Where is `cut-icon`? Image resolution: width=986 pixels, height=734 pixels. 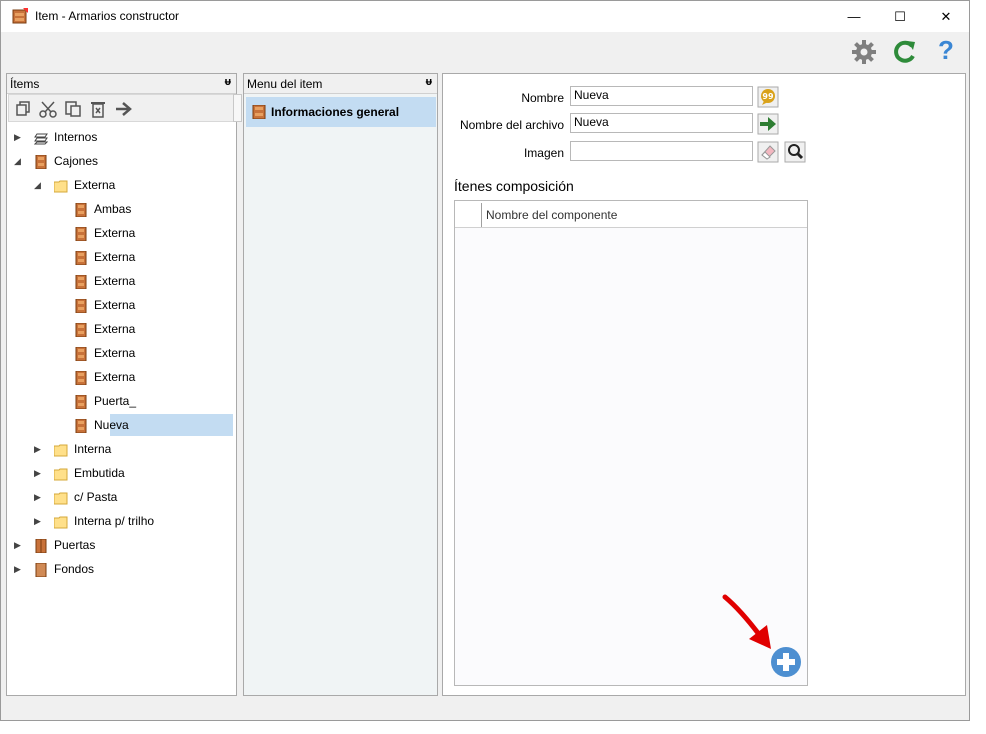 cut-icon is located at coordinates (48, 109).